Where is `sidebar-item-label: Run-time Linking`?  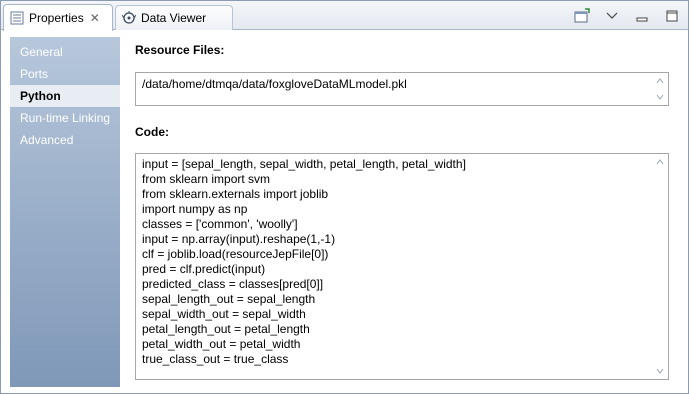
sidebar-item-label: Run-time Linking is located at coordinates (65, 118).